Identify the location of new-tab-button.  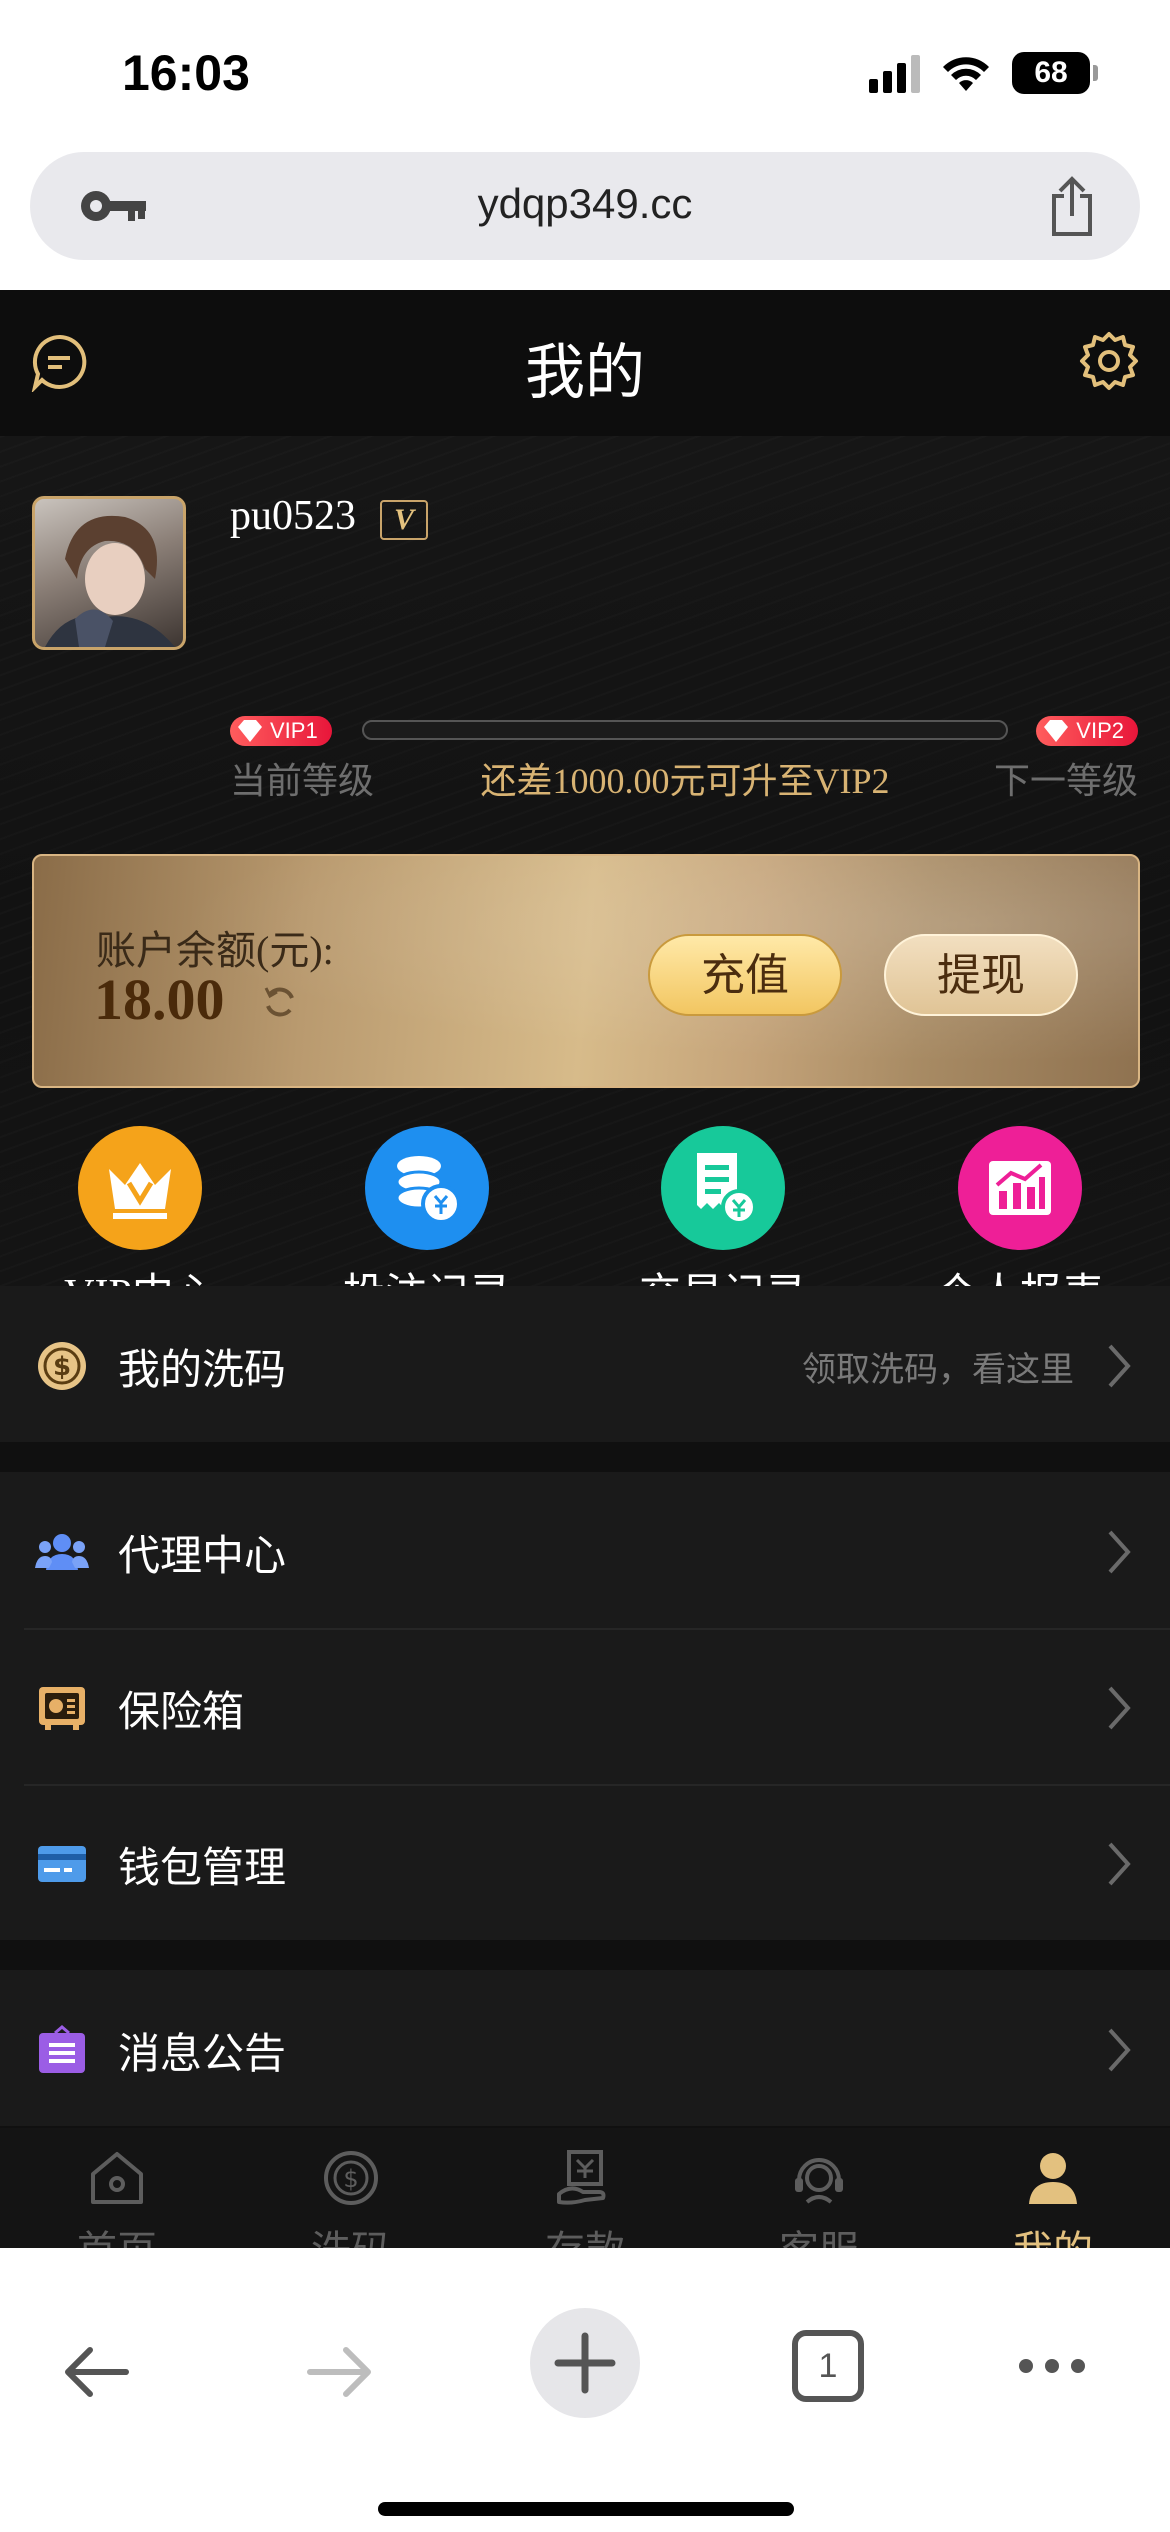
(585, 2363).